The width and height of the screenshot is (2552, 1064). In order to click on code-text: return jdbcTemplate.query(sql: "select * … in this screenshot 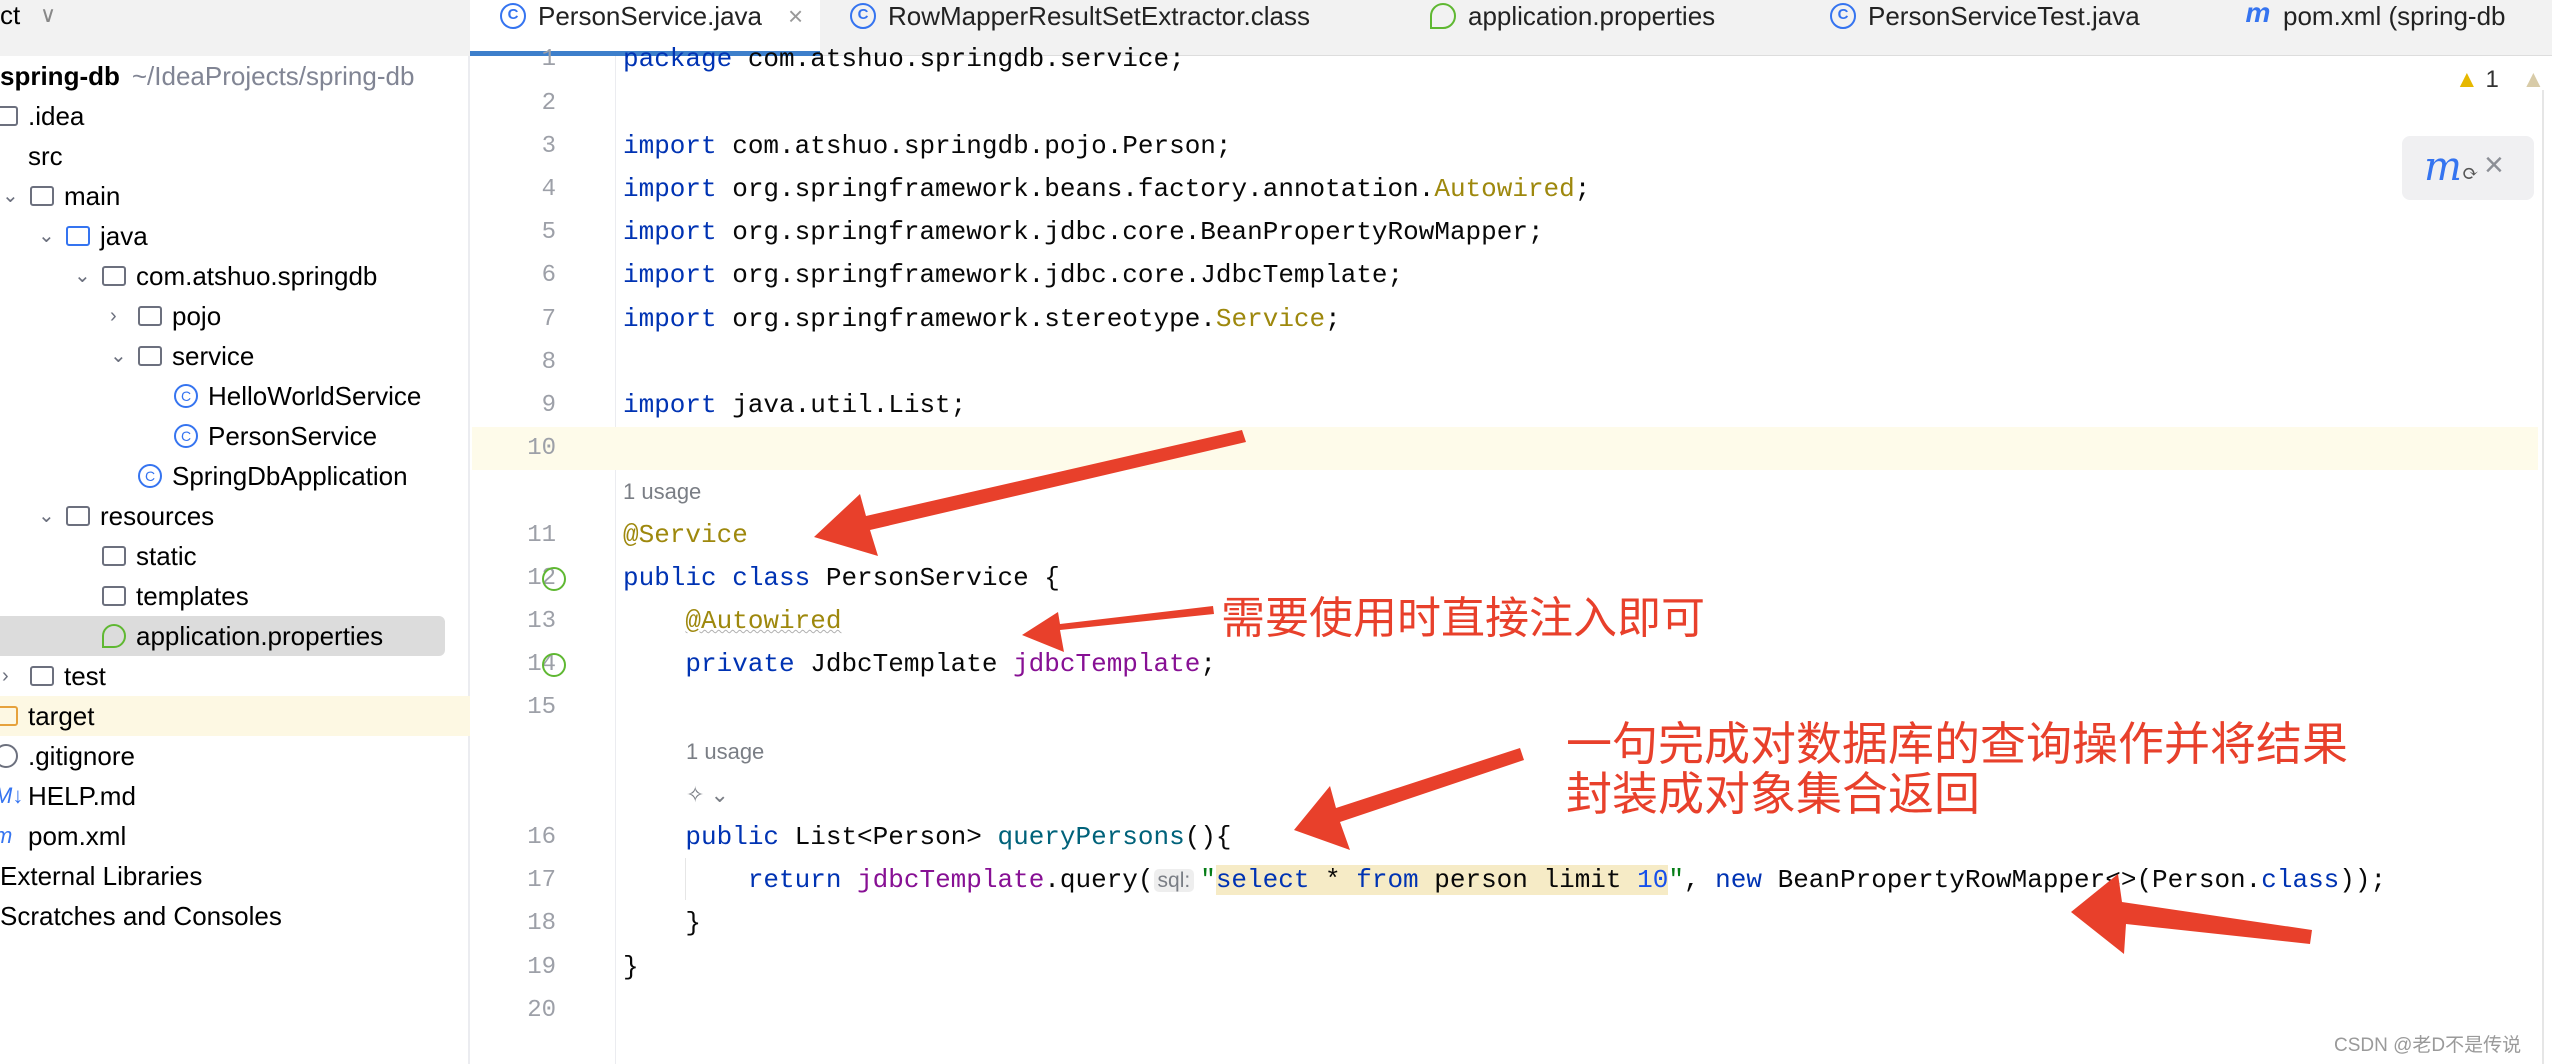, I will do `click(1504, 880)`.